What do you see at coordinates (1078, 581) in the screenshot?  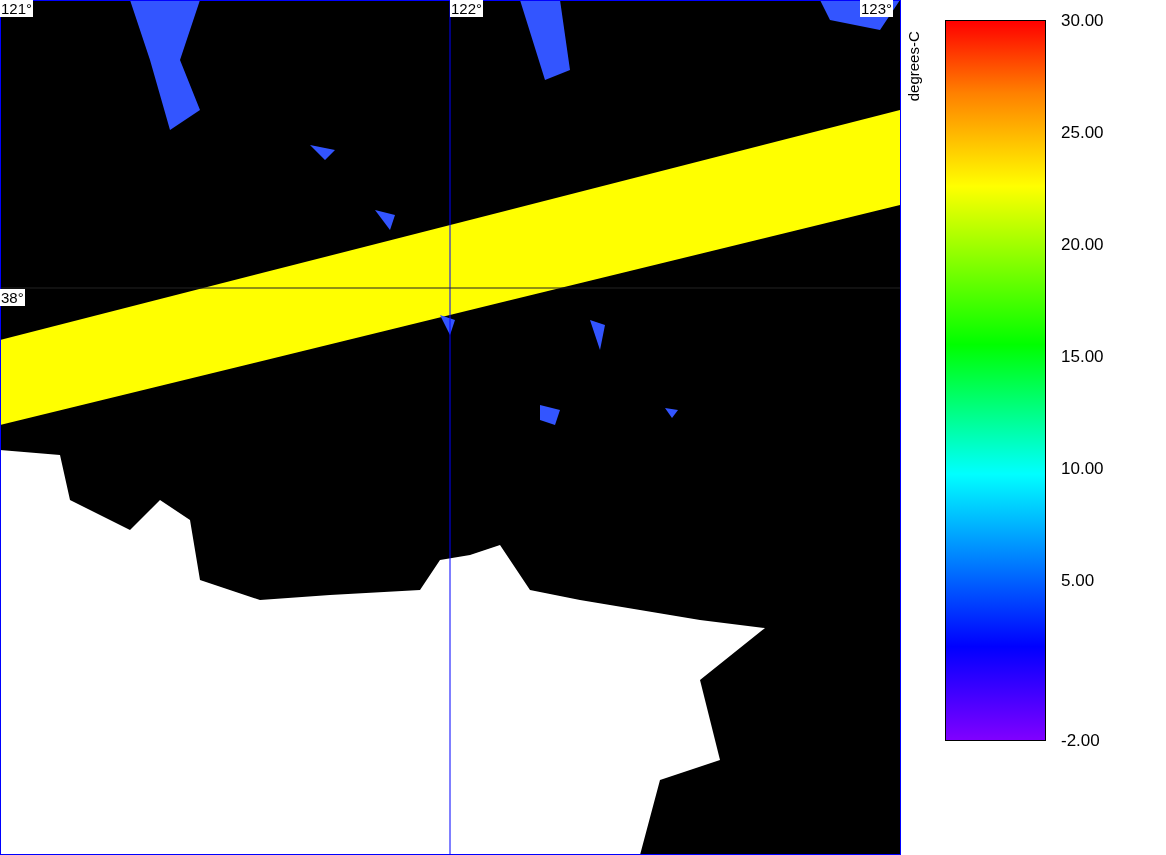 I see `scale-tick-label: 5.00` at bounding box center [1078, 581].